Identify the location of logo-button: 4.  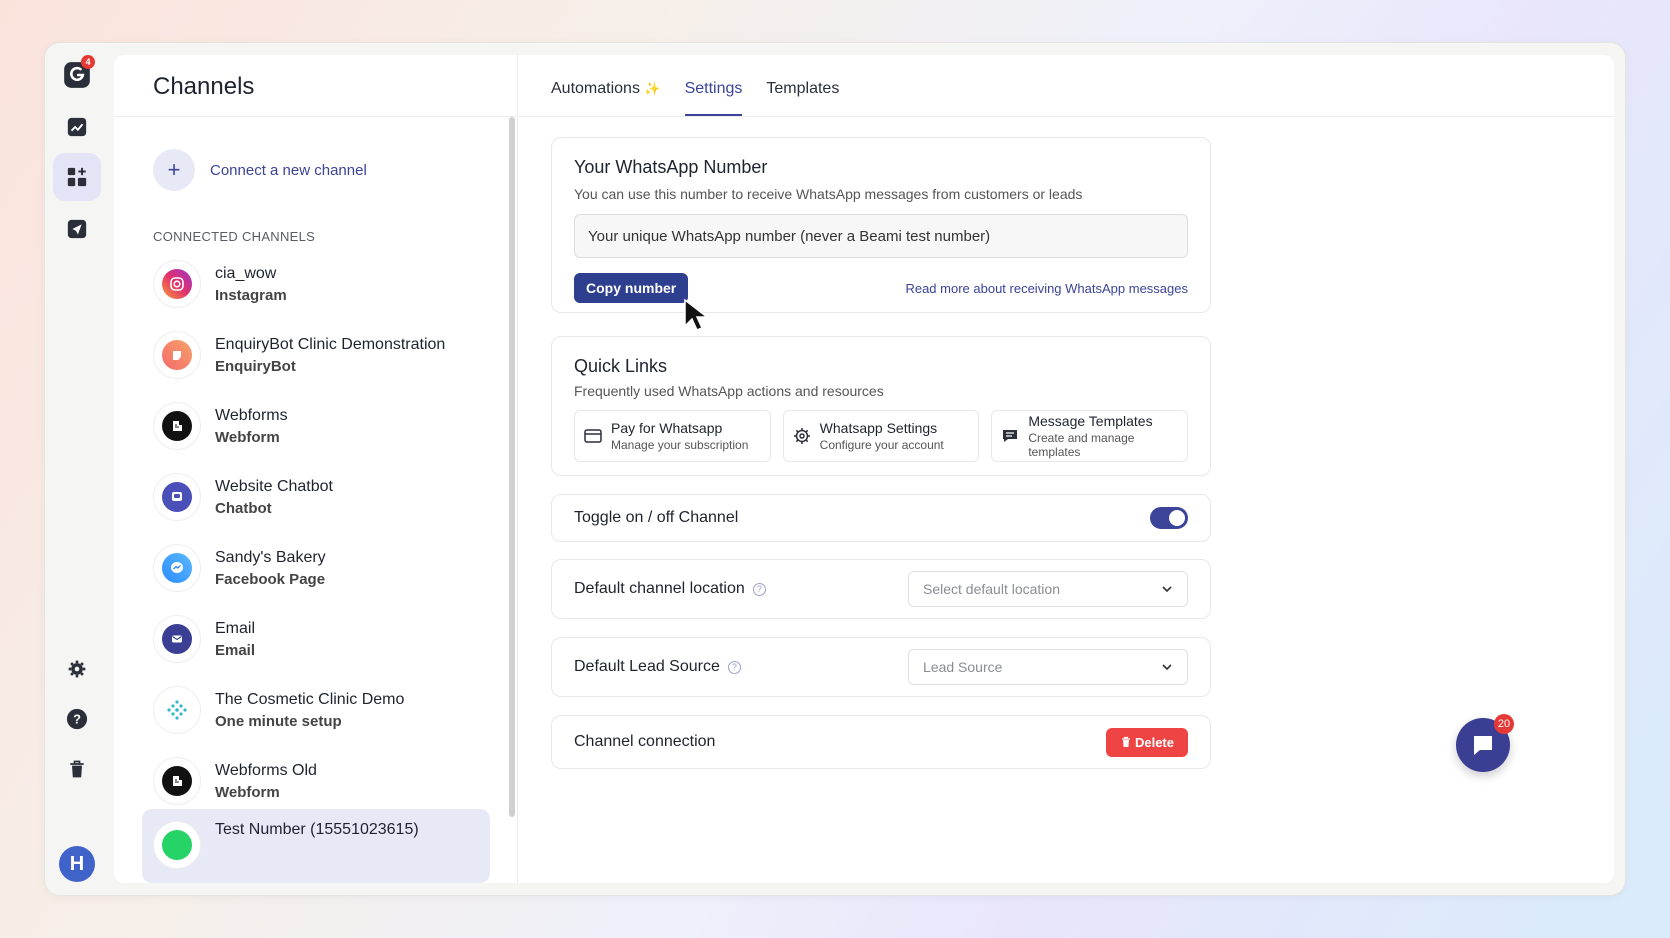
(77, 75).